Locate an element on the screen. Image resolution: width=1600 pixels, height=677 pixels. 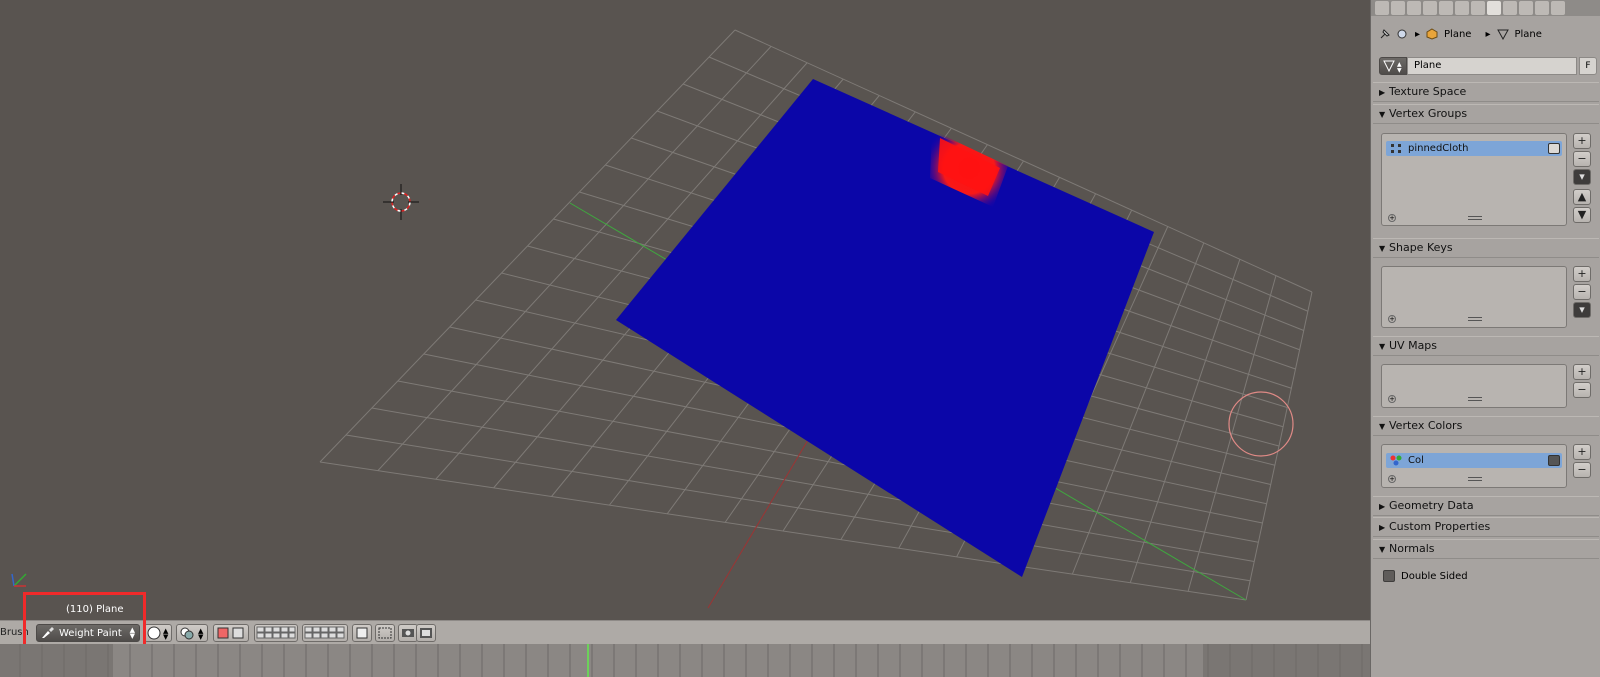
vertex-colors-buttons: + − is located at coordinates (1582, 462).